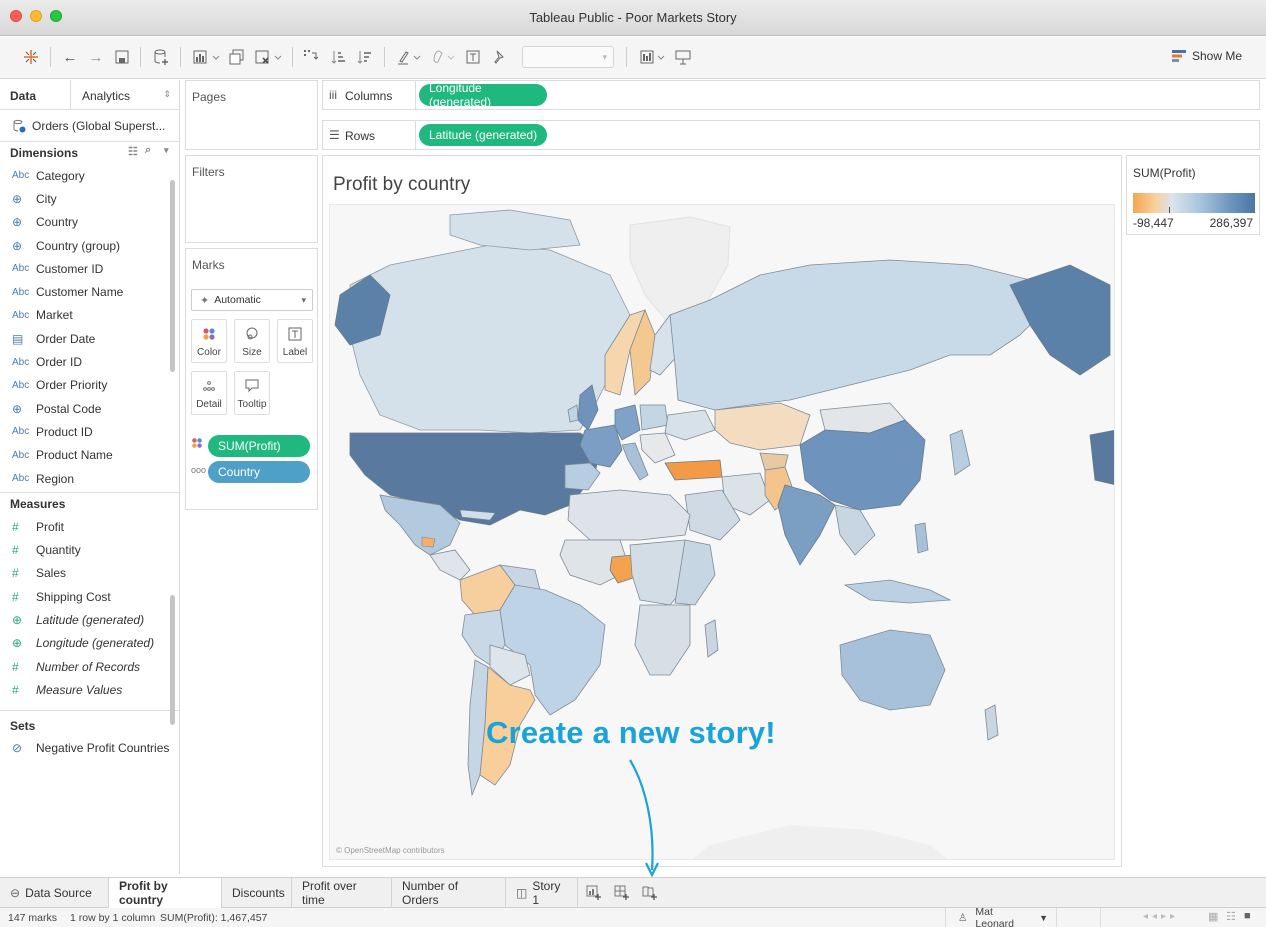 The height and width of the screenshot is (927, 1266). Describe the element at coordinates (209, 393) in the screenshot. I see `detail-button: Detail` at that location.